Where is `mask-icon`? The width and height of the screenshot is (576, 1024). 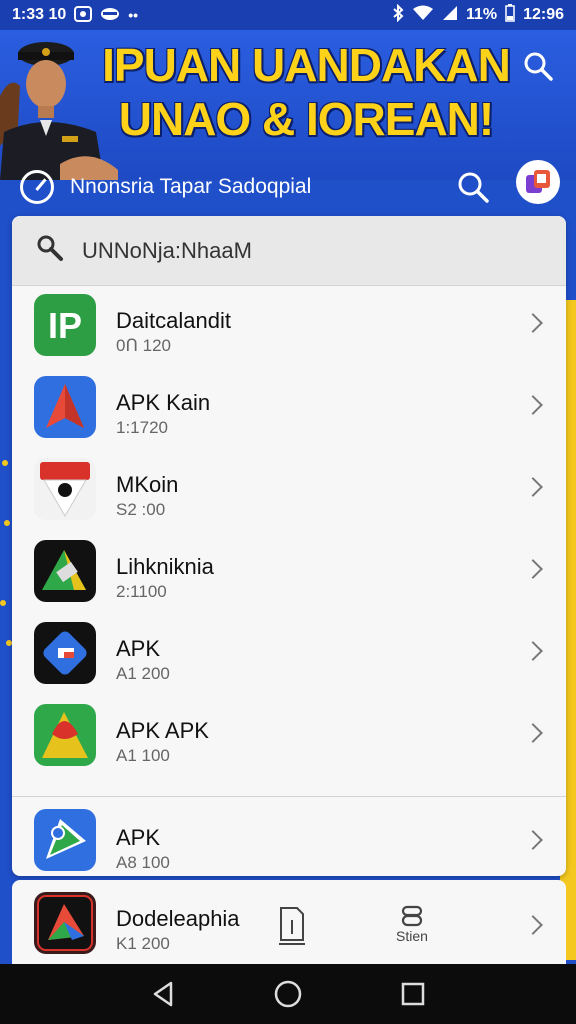
mask-icon is located at coordinates (110, 15).